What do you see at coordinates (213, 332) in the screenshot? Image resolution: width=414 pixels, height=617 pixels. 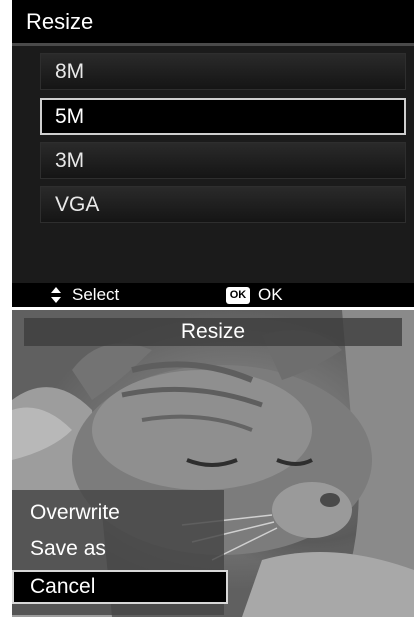 I see `confirm-title: Resize` at bounding box center [213, 332].